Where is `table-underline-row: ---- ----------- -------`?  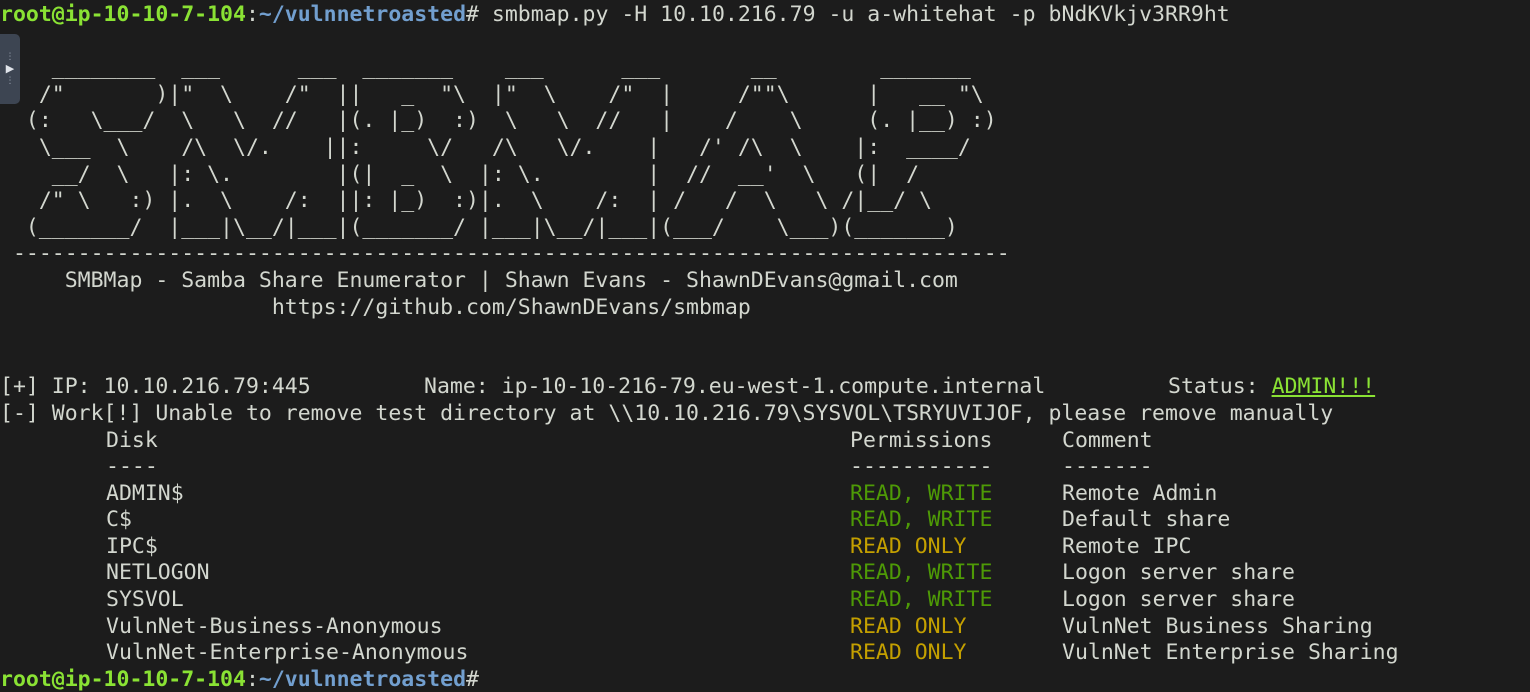 table-underline-row: ---- ----------- ------- is located at coordinates (765, 467).